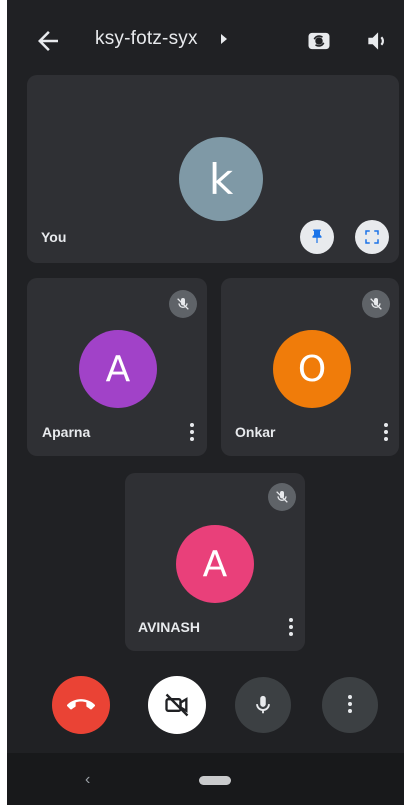 The image size is (411, 805). I want to click on speaker-icon, so click(377, 41).